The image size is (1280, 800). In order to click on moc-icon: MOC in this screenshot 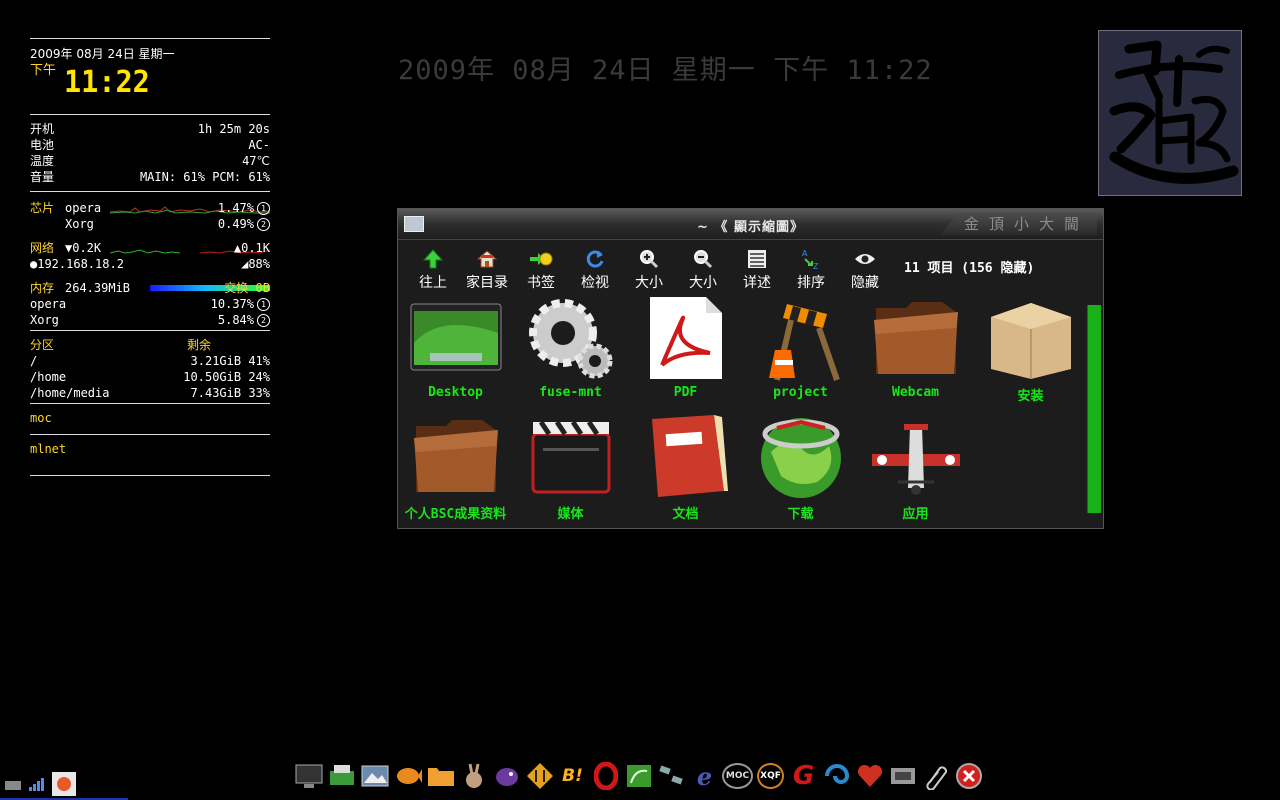, I will do `click(737, 776)`.